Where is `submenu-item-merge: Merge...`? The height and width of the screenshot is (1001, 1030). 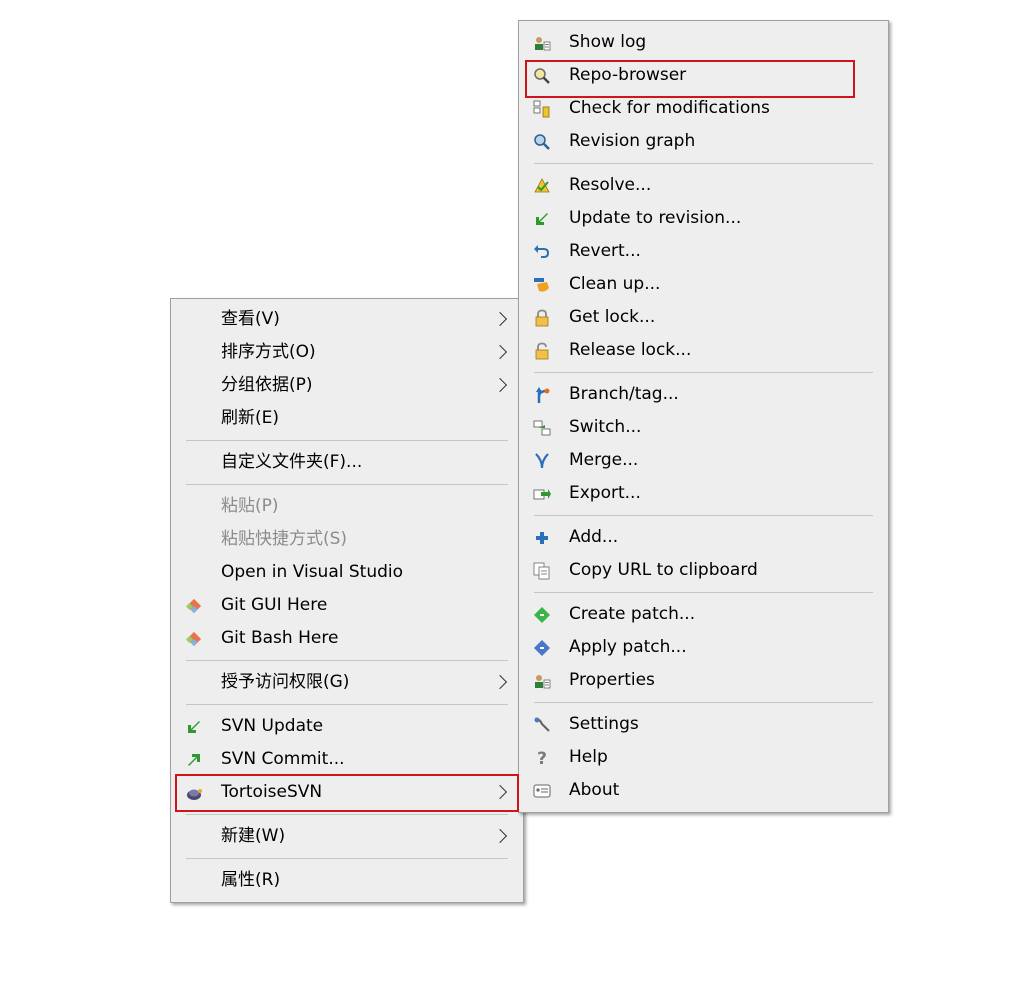
submenu-item-merge: Merge... is located at coordinates (703, 460).